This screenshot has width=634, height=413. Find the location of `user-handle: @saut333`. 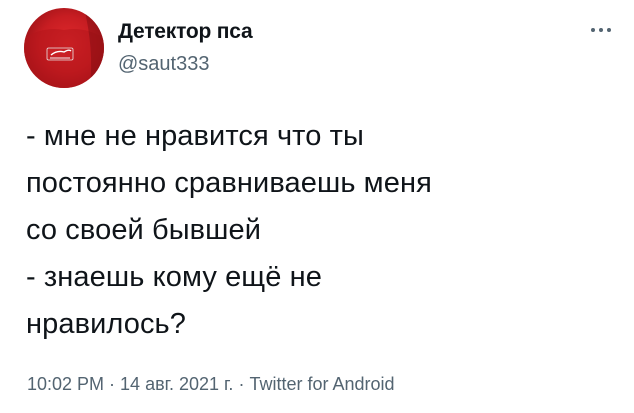

user-handle: @saut333 is located at coordinates (163, 64).